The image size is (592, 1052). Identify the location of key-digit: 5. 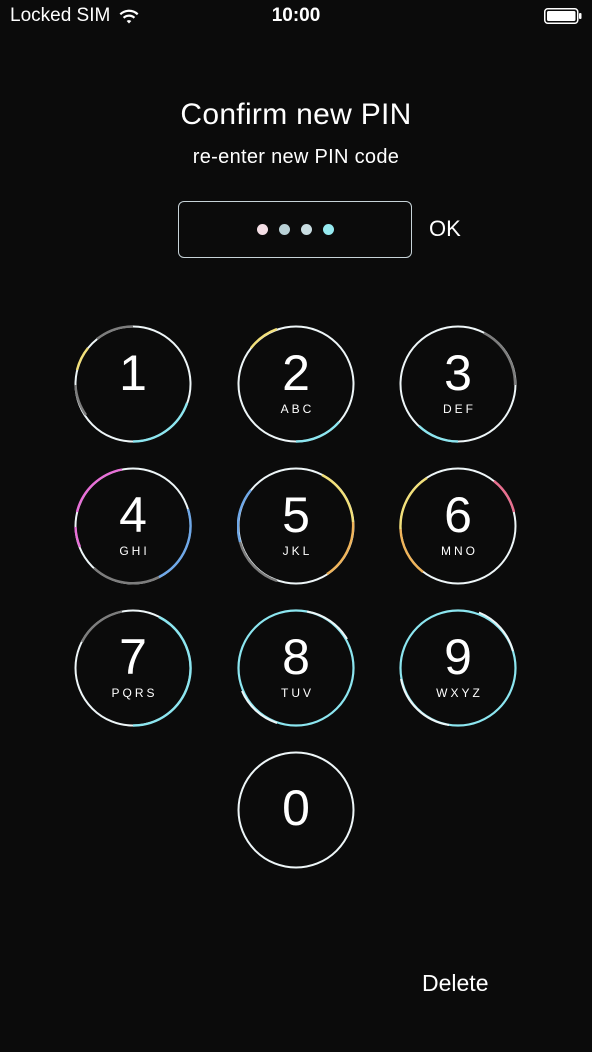
(296, 515).